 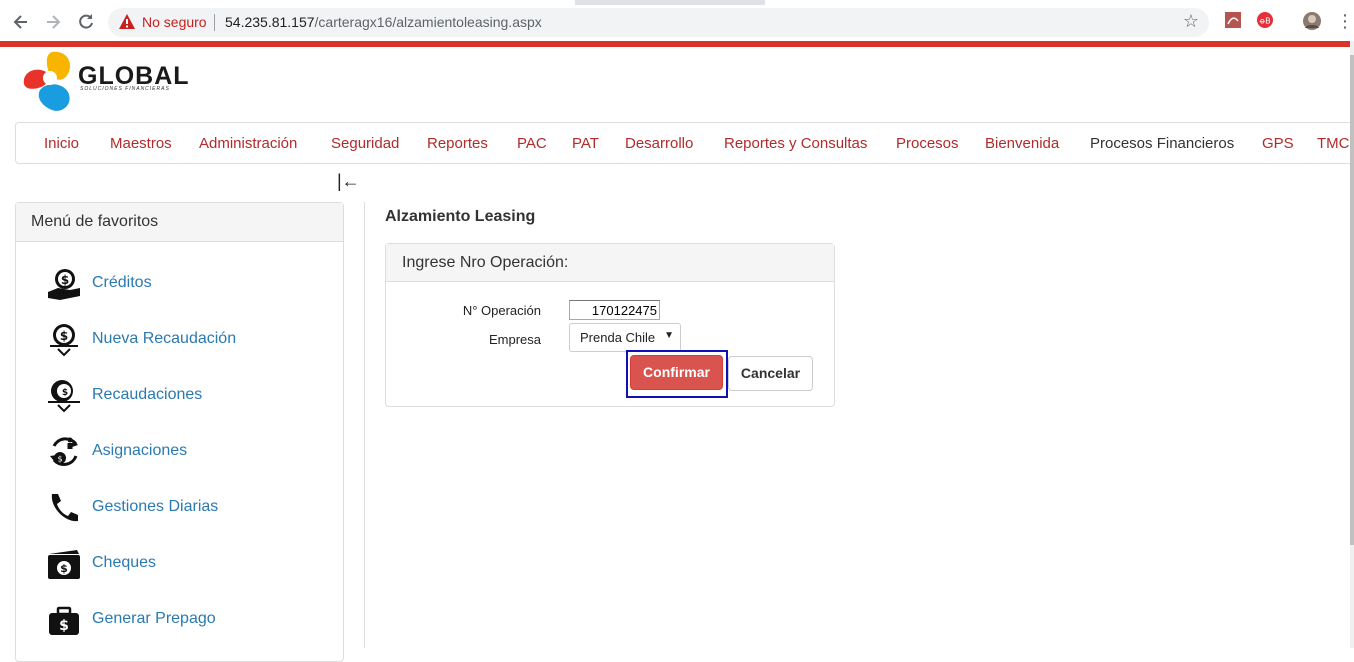 I want to click on menu-item-pat: PAT, so click(x=585, y=143).